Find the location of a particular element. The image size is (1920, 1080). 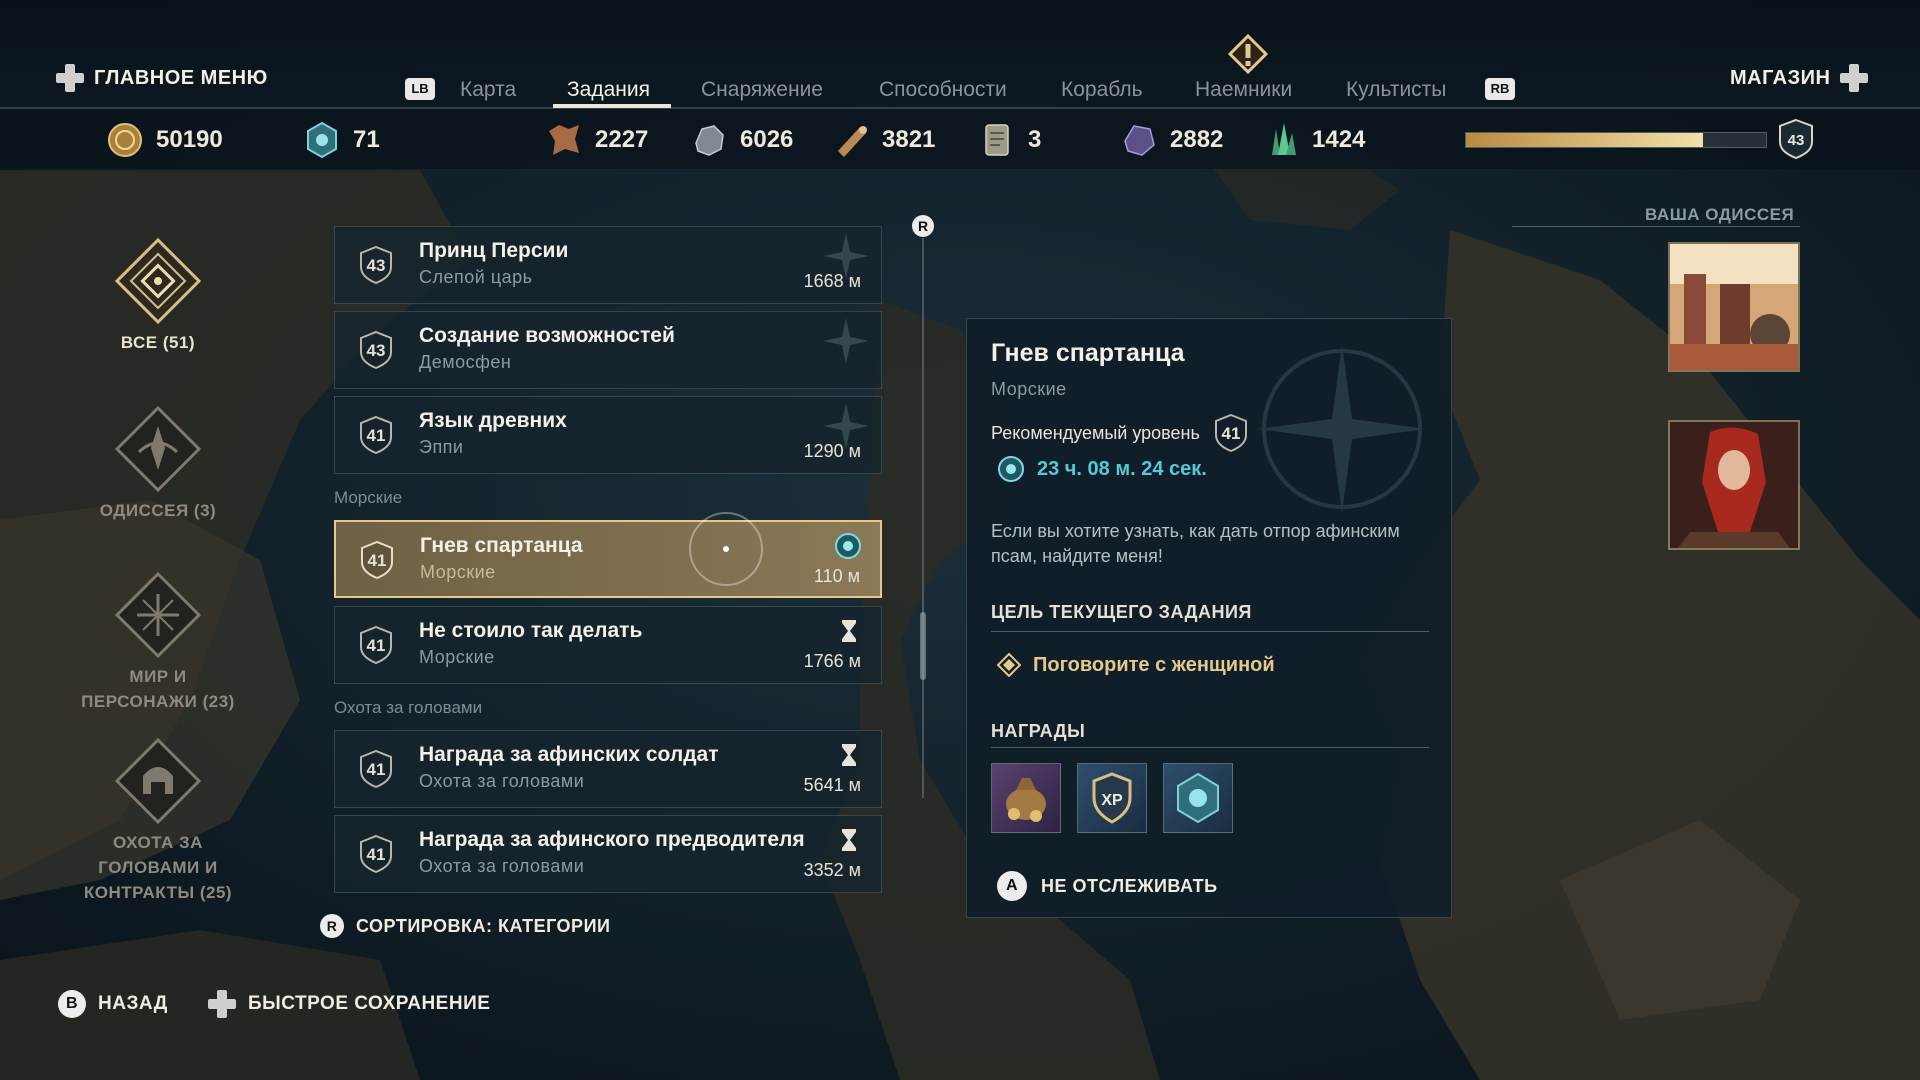

alert-diamond-icon is located at coordinates (1248, 54).